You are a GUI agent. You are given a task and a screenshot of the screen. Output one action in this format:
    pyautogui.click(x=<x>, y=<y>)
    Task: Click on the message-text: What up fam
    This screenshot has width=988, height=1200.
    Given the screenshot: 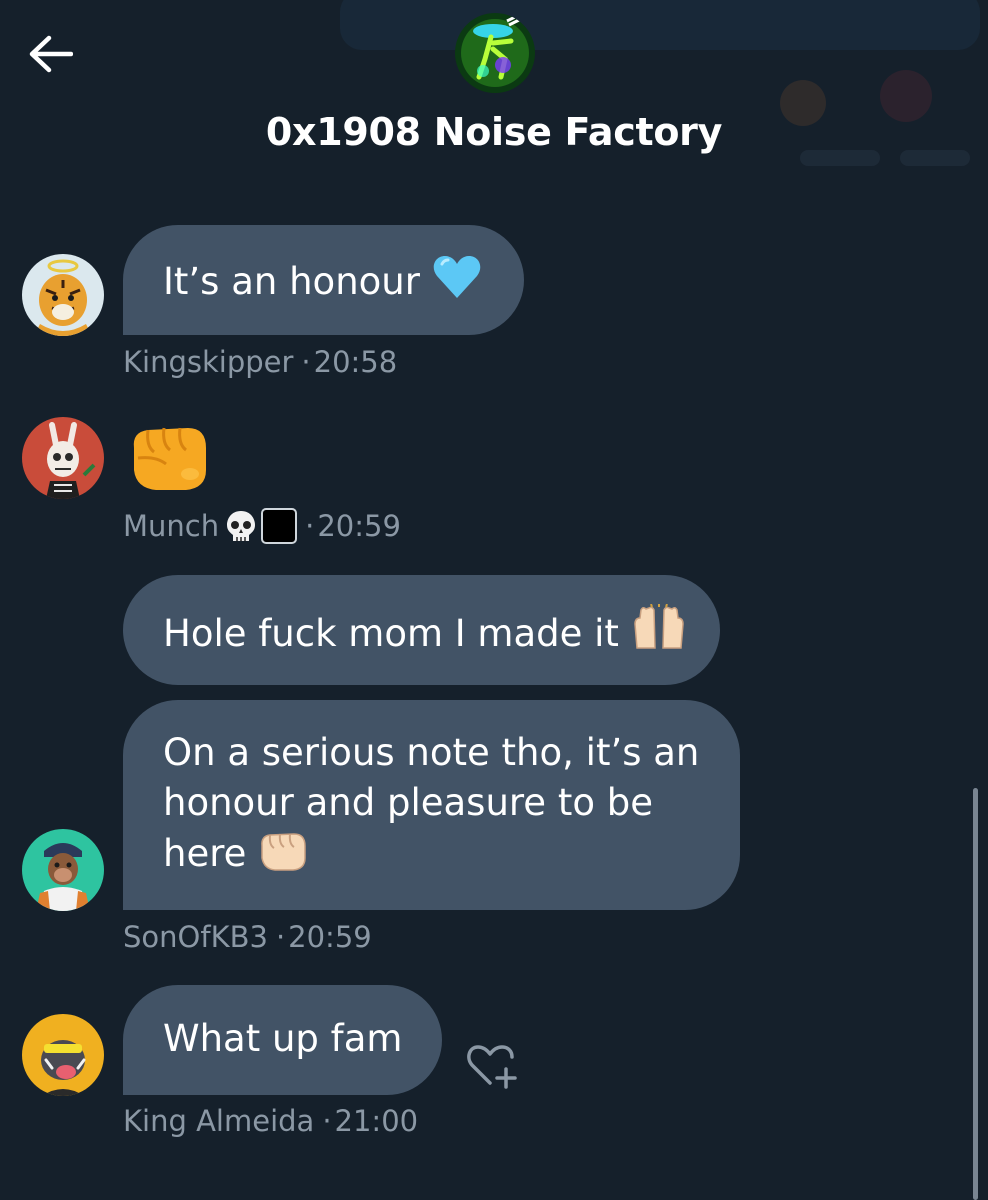 What is the action you would take?
    pyautogui.click(x=283, y=1038)
    